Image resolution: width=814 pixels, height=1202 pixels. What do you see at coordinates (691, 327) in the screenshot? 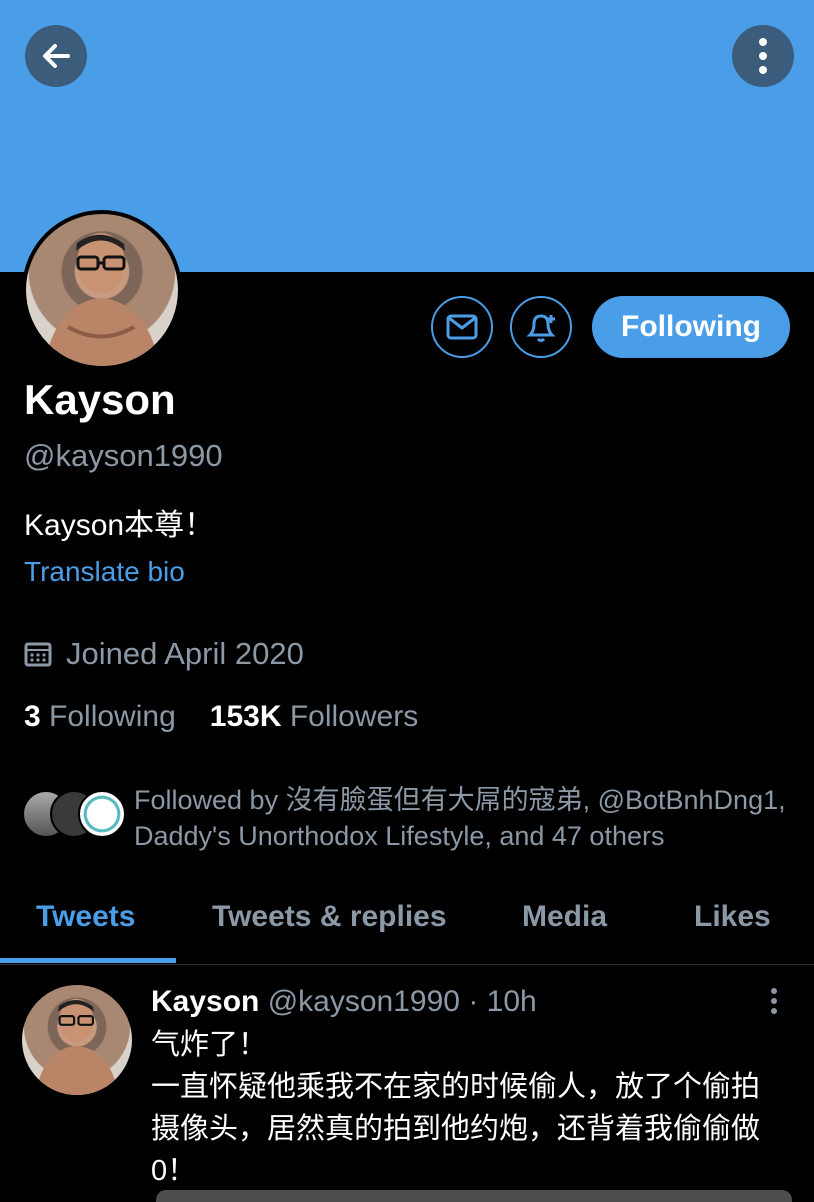
I see `following-button: Following` at bounding box center [691, 327].